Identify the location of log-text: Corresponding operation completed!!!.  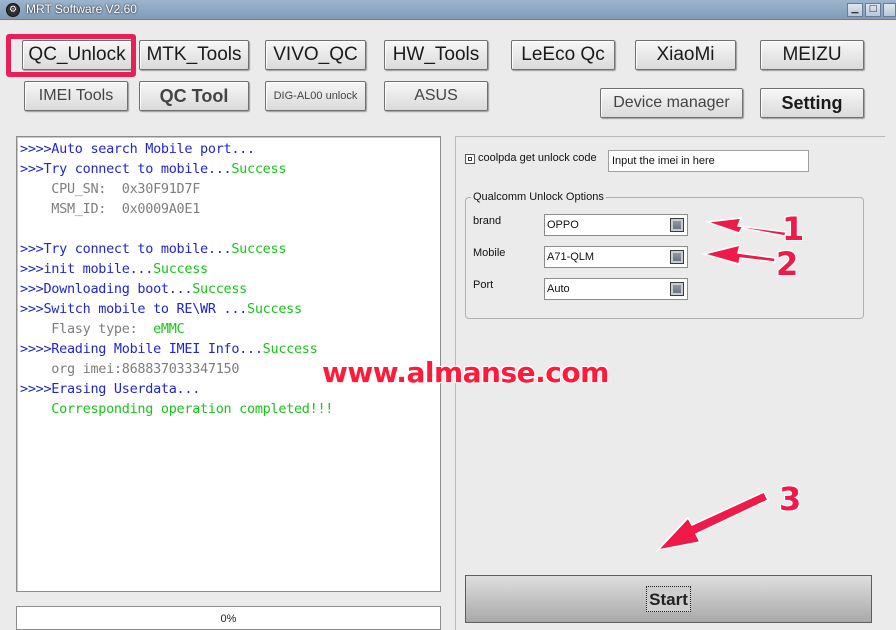
(177, 409).